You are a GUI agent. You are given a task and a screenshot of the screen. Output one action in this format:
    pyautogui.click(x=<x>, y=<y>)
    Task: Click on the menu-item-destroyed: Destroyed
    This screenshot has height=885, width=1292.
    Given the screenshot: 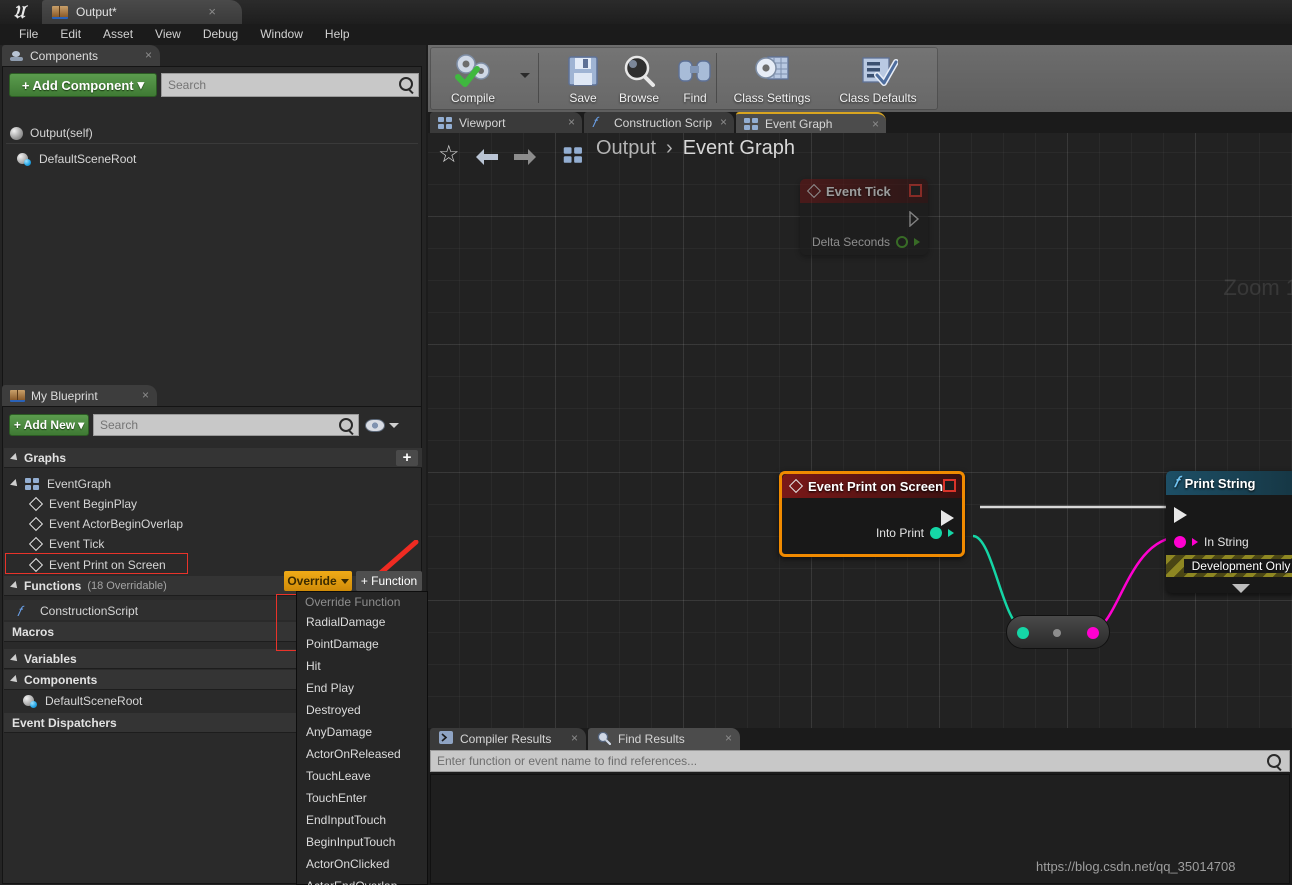 What is the action you would take?
    pyautogui.click(x=362, y=710)
    